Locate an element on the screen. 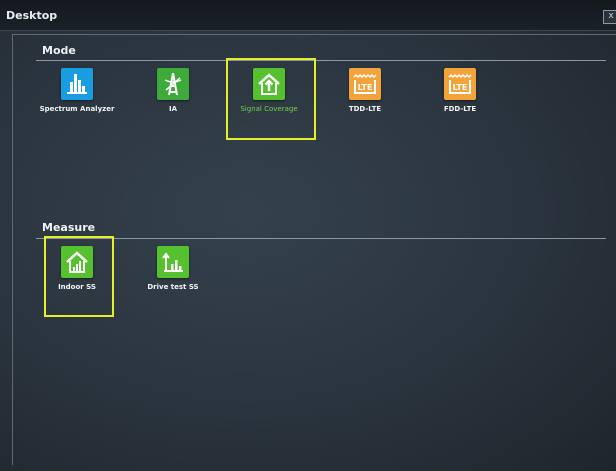  app-fdd-lte: LTE FDD-LTE is located at coordinates (460, 90).